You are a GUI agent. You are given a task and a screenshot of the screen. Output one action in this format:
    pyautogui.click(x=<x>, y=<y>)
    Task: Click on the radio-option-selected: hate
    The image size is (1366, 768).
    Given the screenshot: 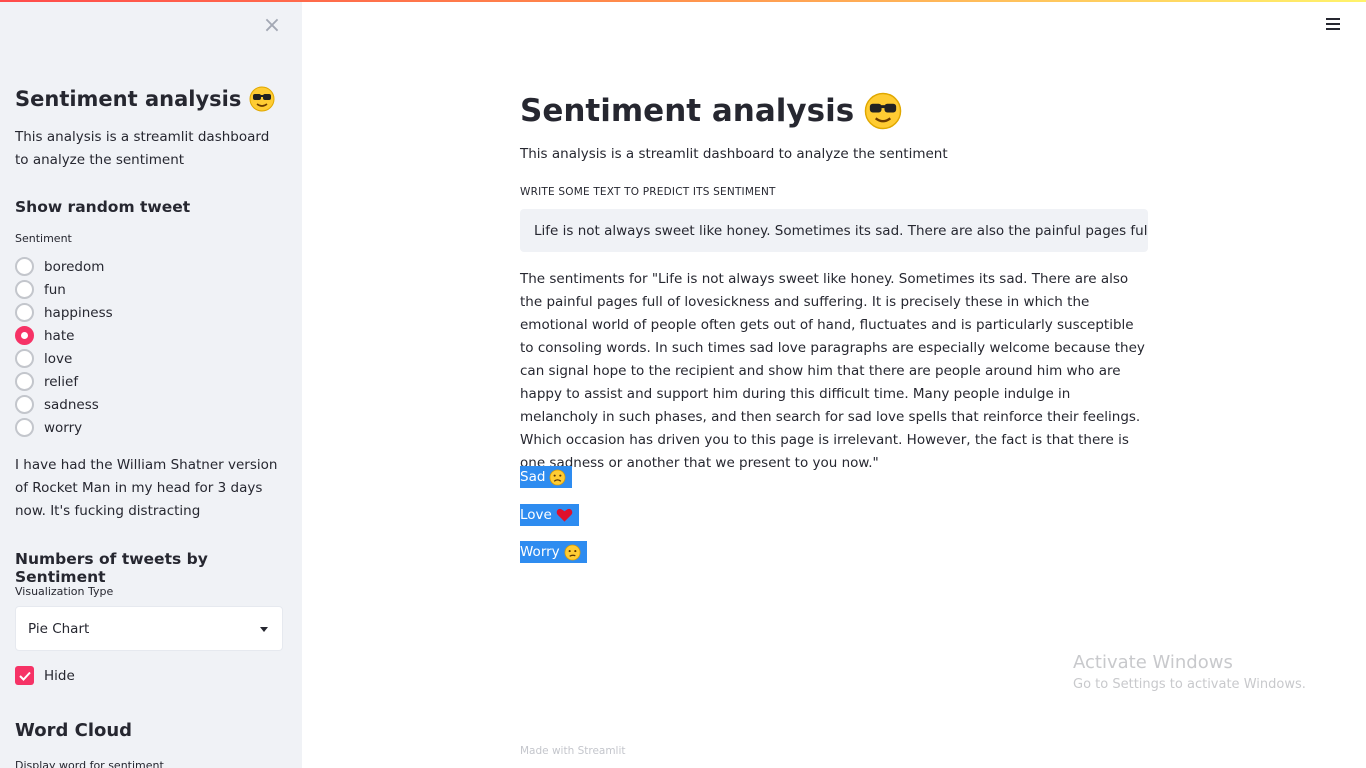 What is the action you would take?
    pyautogui.click(x=64, y=335)
    